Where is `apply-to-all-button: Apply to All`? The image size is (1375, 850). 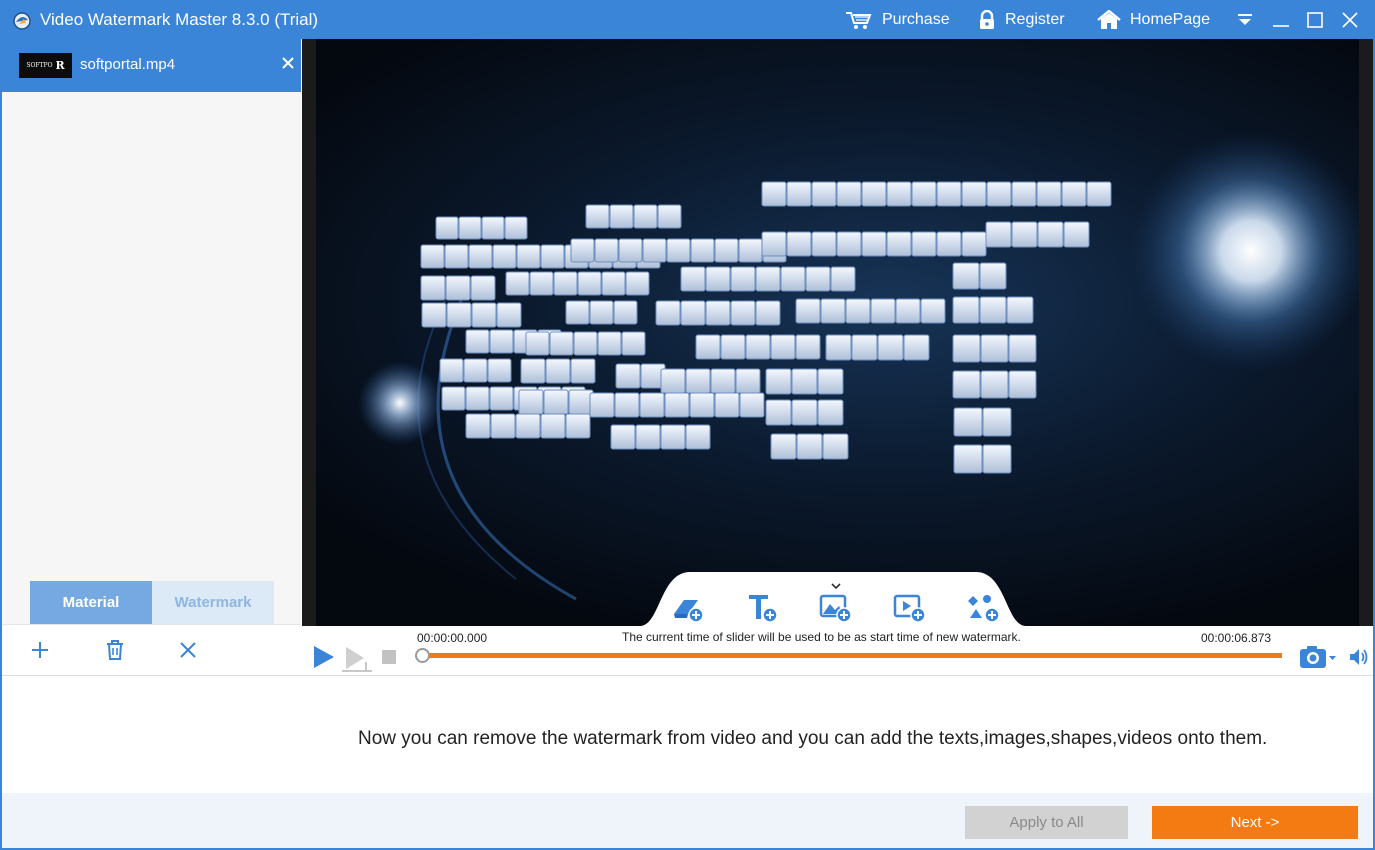 apply-to-all-button: Apply to All is located at coordinates (1046, 822).